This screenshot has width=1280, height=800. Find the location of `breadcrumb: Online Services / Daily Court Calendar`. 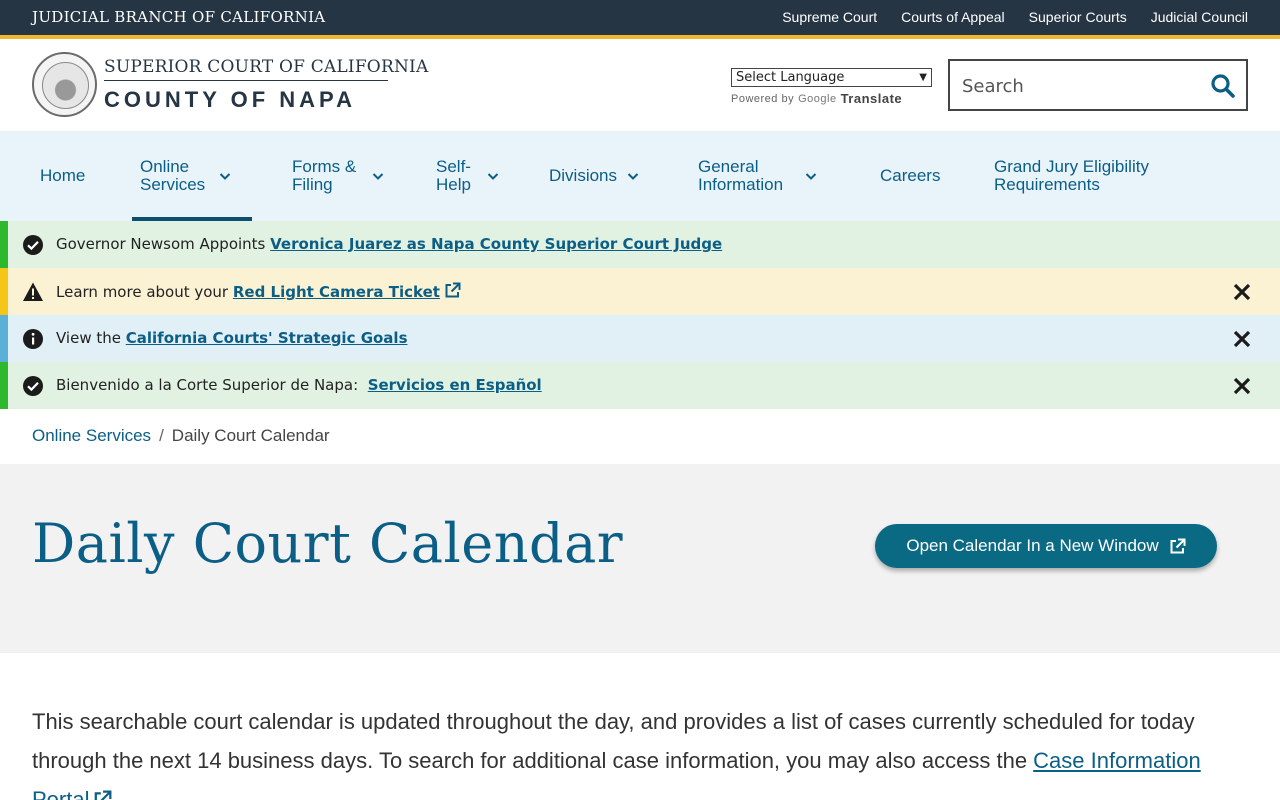

breadcrumb: Online Services / Daily Court Calendar is located at coordinates (181, 436).